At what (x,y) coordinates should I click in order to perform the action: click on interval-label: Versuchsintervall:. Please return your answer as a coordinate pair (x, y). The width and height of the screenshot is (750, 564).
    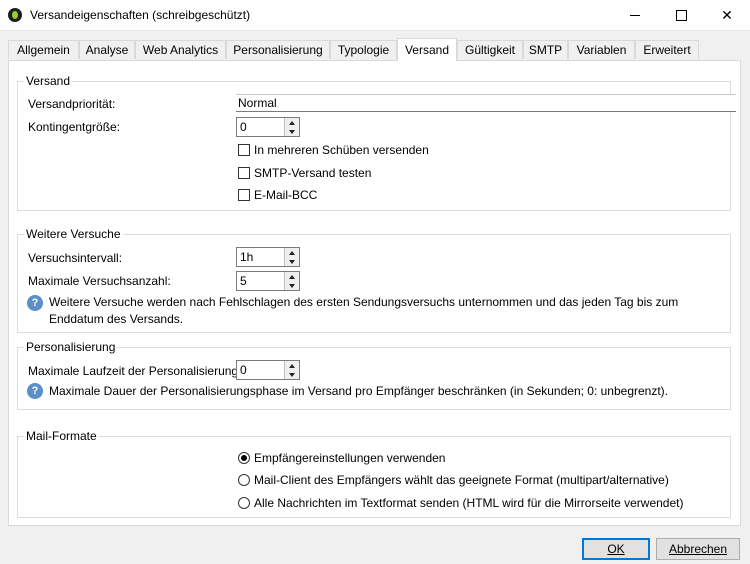
    Looking at the image, I should click on (75, 258).